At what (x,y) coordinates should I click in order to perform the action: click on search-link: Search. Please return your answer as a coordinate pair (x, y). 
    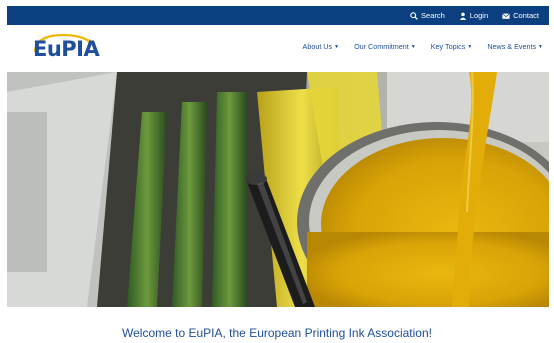
    Looking at the image, I should click on (427, 15).